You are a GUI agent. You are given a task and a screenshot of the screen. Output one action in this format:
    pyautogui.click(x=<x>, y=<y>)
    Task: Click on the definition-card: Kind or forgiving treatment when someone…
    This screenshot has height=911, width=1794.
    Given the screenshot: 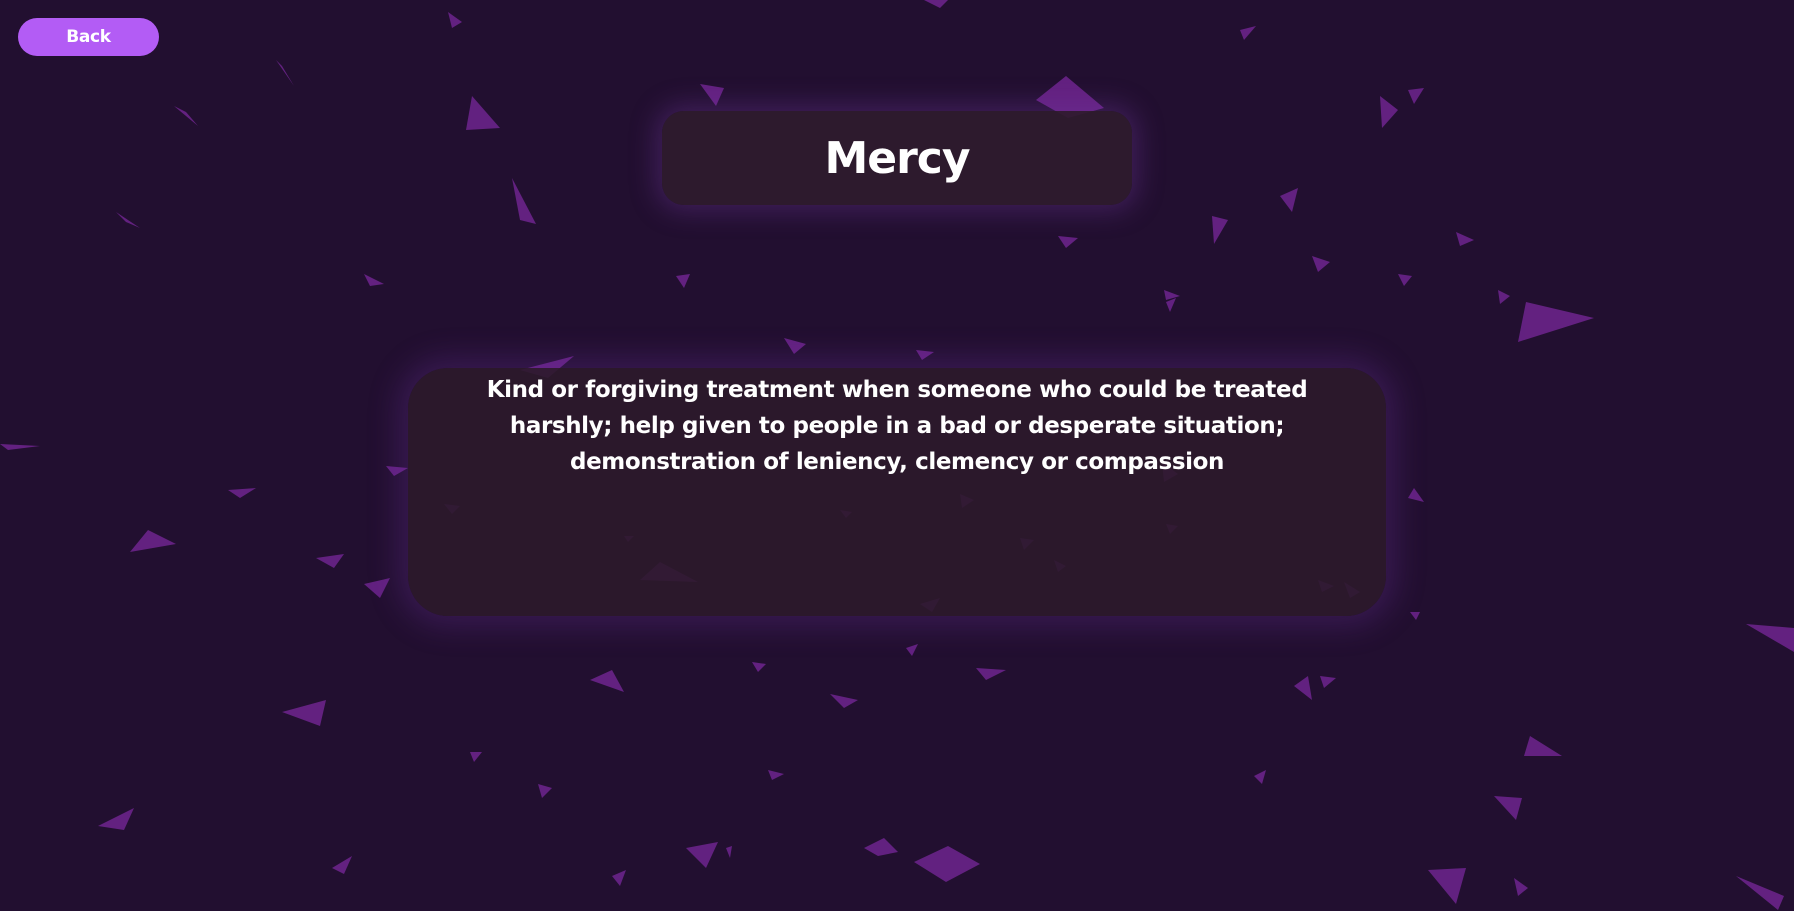 What is the action you would take?
    pyautogui.click(x=897, y=492)
    